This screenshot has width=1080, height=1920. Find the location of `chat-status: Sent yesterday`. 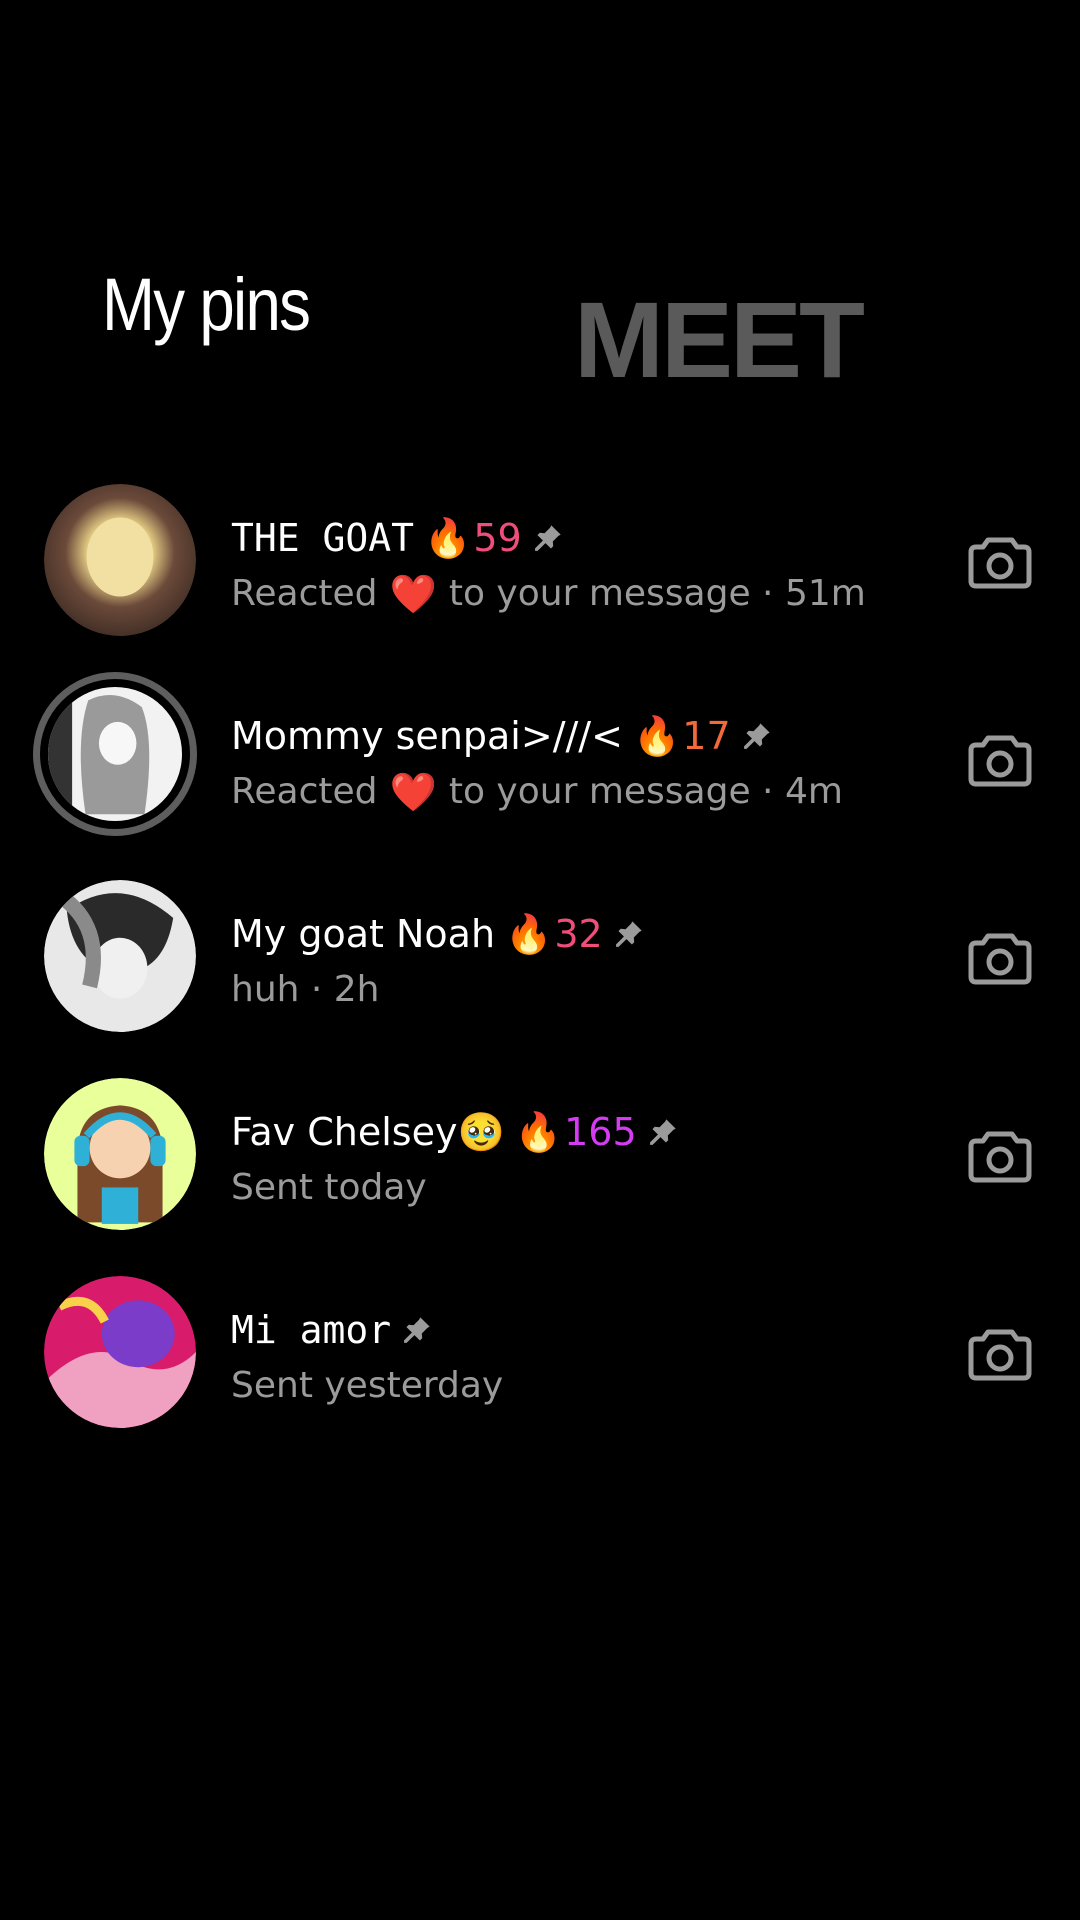

chat-status: Sent yesterday is located at coordinates (367, 1385).